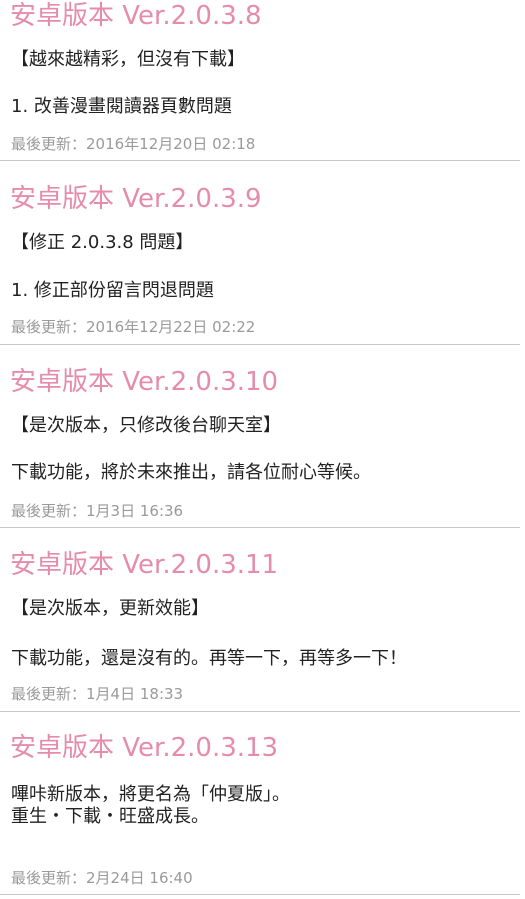 Image resolution: width=525 pixels, height=899 pixels. I want to click on entry-headline: 【是次版本，更新效能】, so click(110, 608).